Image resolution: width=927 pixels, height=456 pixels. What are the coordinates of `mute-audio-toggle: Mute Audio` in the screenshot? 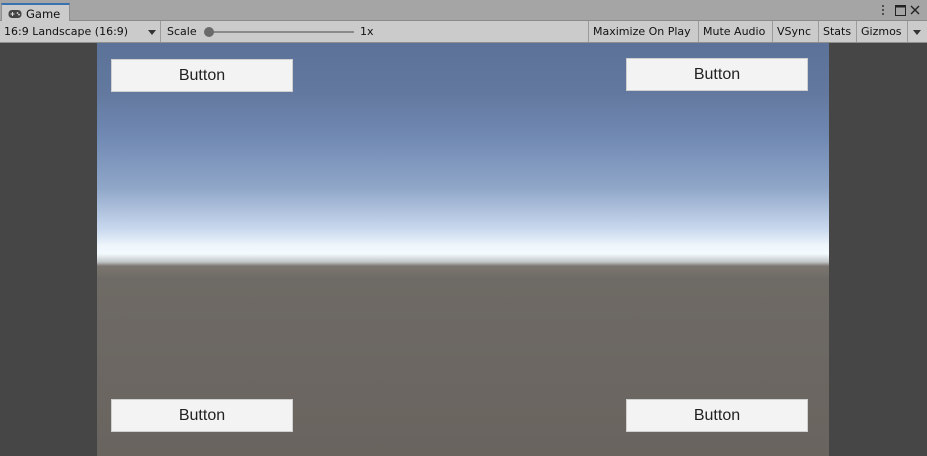 It's located at (736, 31).